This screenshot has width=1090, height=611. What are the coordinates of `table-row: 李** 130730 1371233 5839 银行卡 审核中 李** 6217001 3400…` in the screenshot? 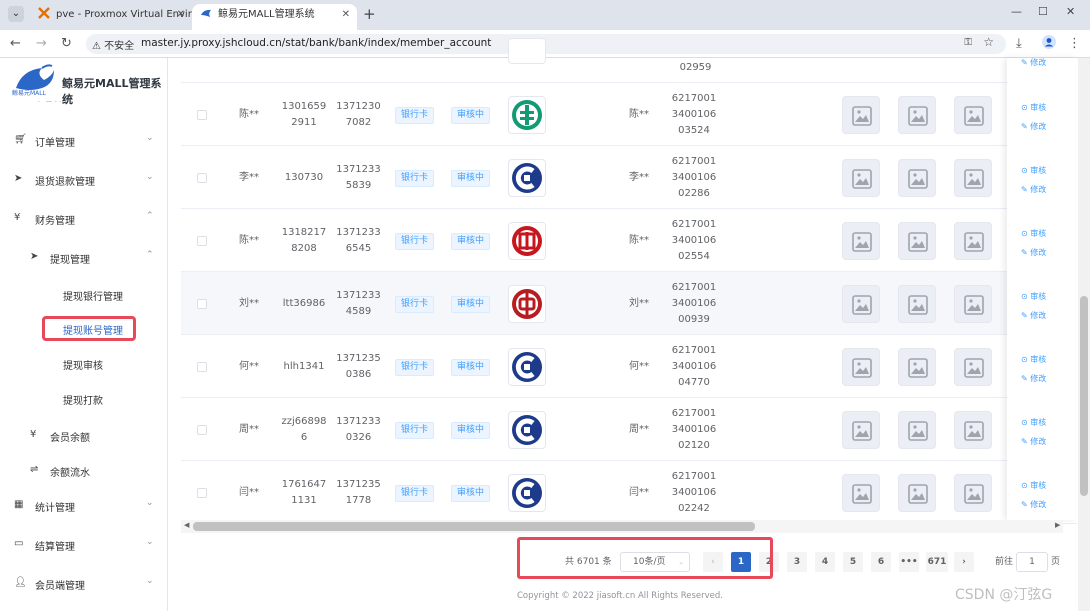 It's located at (629, 177).